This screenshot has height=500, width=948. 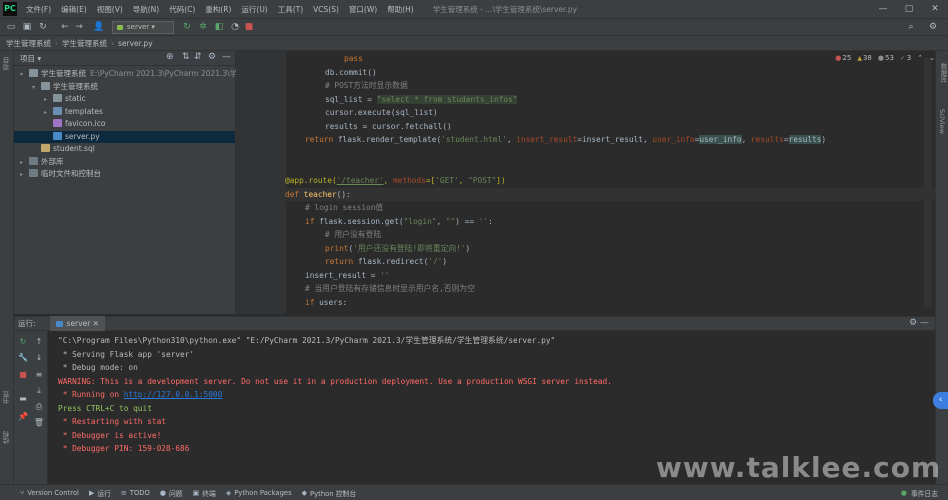 What do you see at coordinates (928, 183) in the screenshot?
I see `editor-scrollbar` at bounding box center [928, 183].